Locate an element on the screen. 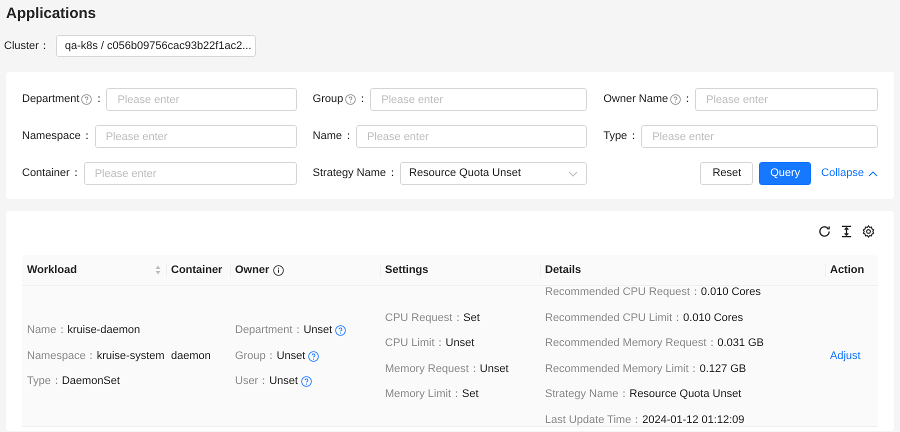  column-header: Details is located at coordinates (563, 270).